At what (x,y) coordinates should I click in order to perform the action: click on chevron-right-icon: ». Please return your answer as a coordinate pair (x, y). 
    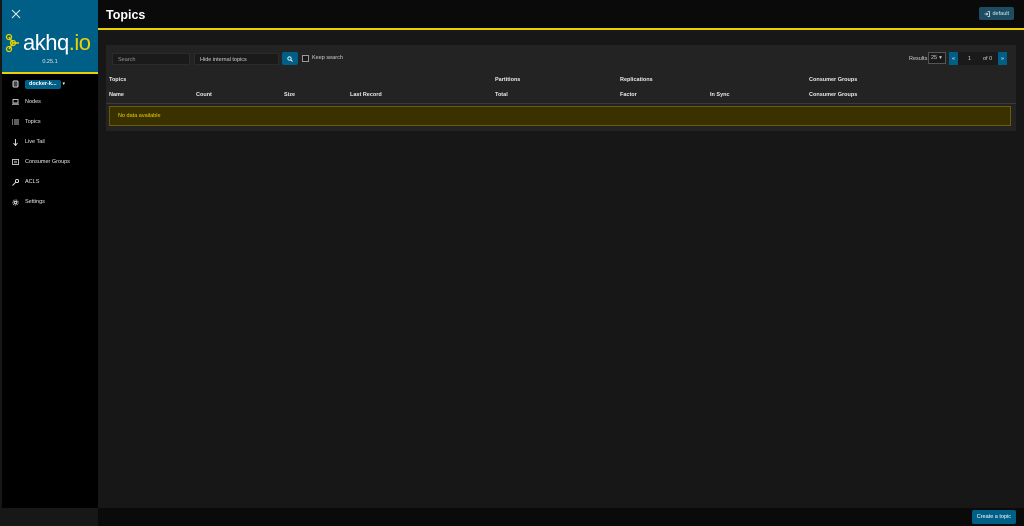
    Looking at the image, I should click on (1002, 58).